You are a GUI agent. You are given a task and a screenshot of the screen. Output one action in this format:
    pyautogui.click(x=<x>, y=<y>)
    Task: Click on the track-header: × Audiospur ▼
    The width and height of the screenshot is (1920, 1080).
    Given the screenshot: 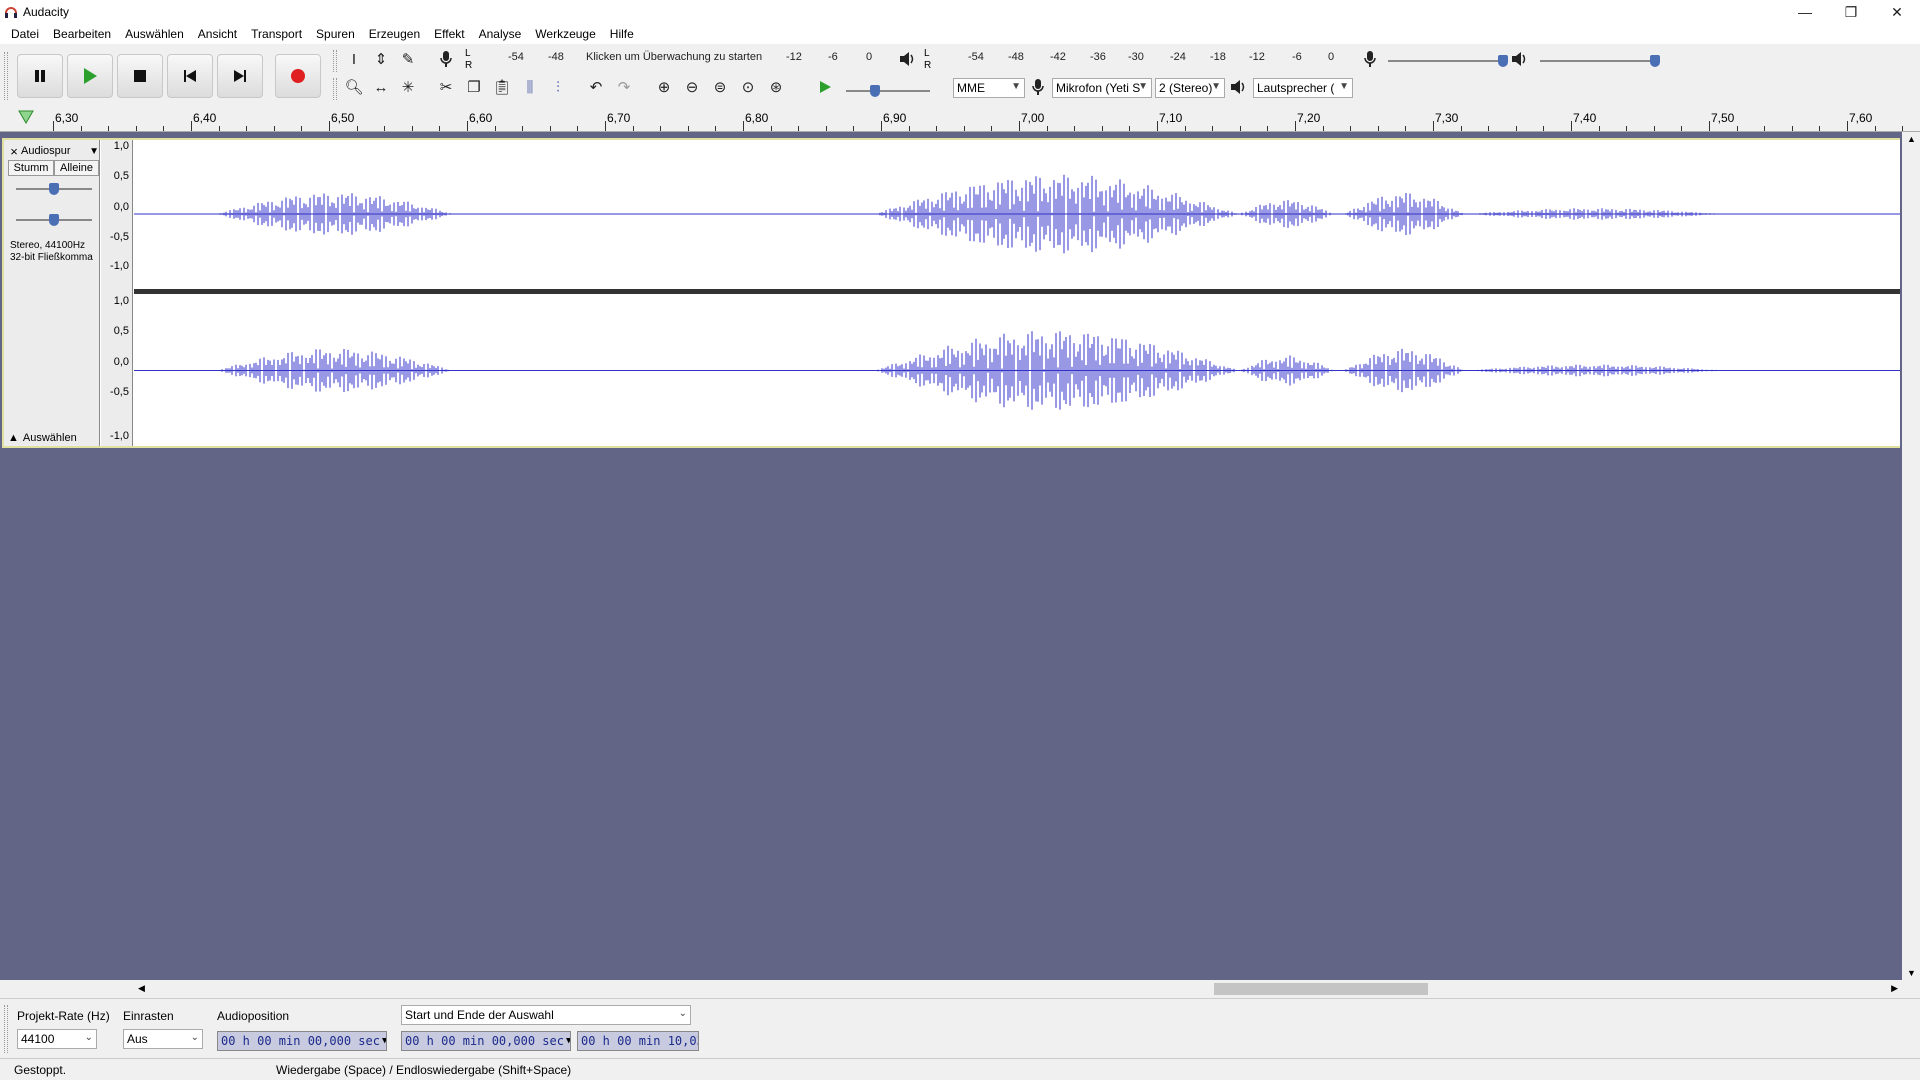 What is the action you would take?
    pyautogui.click(x=53, y=151)
    